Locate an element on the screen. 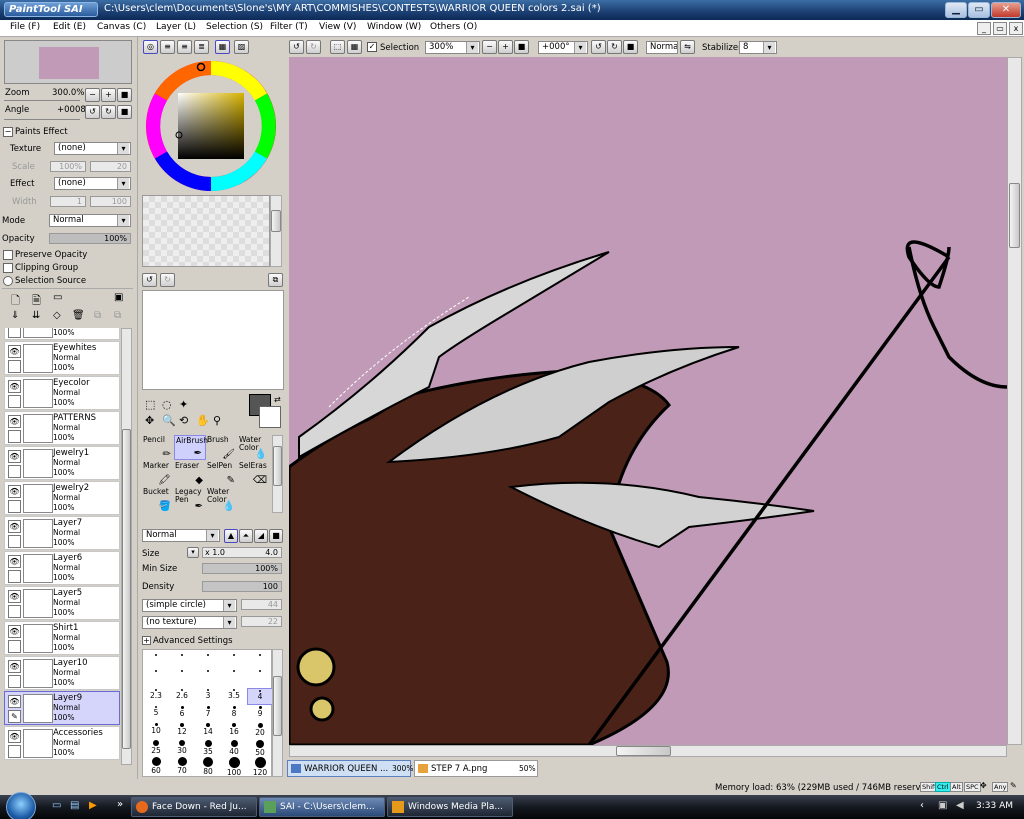 This screenshot has height=819, width=1024. tool-grid-scrollbar is located at coordinates (277, 474).